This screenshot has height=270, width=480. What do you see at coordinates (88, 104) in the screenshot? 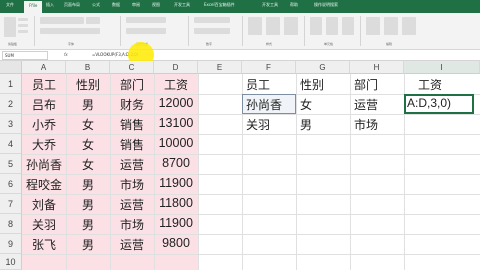
I see `cell-b2: 男` at bounding box center [88, 104].